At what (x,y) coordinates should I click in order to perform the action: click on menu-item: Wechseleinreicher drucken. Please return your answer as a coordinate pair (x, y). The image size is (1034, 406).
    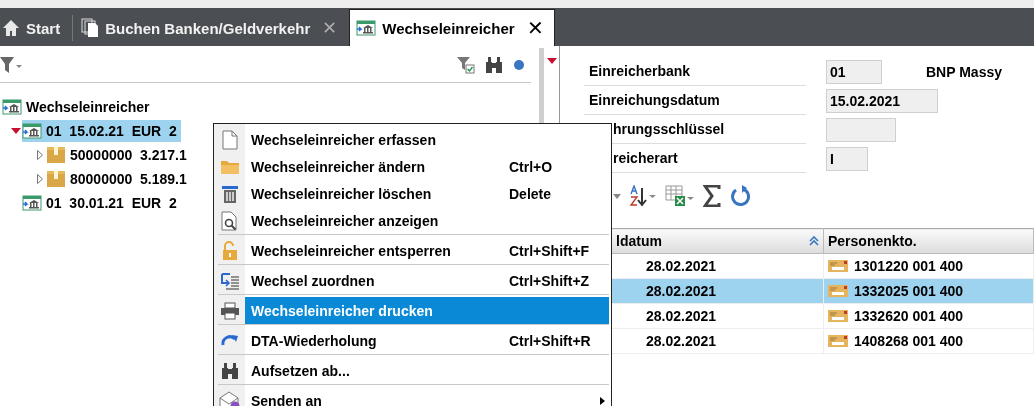
    Looking at the image, I should click on (427, 310).